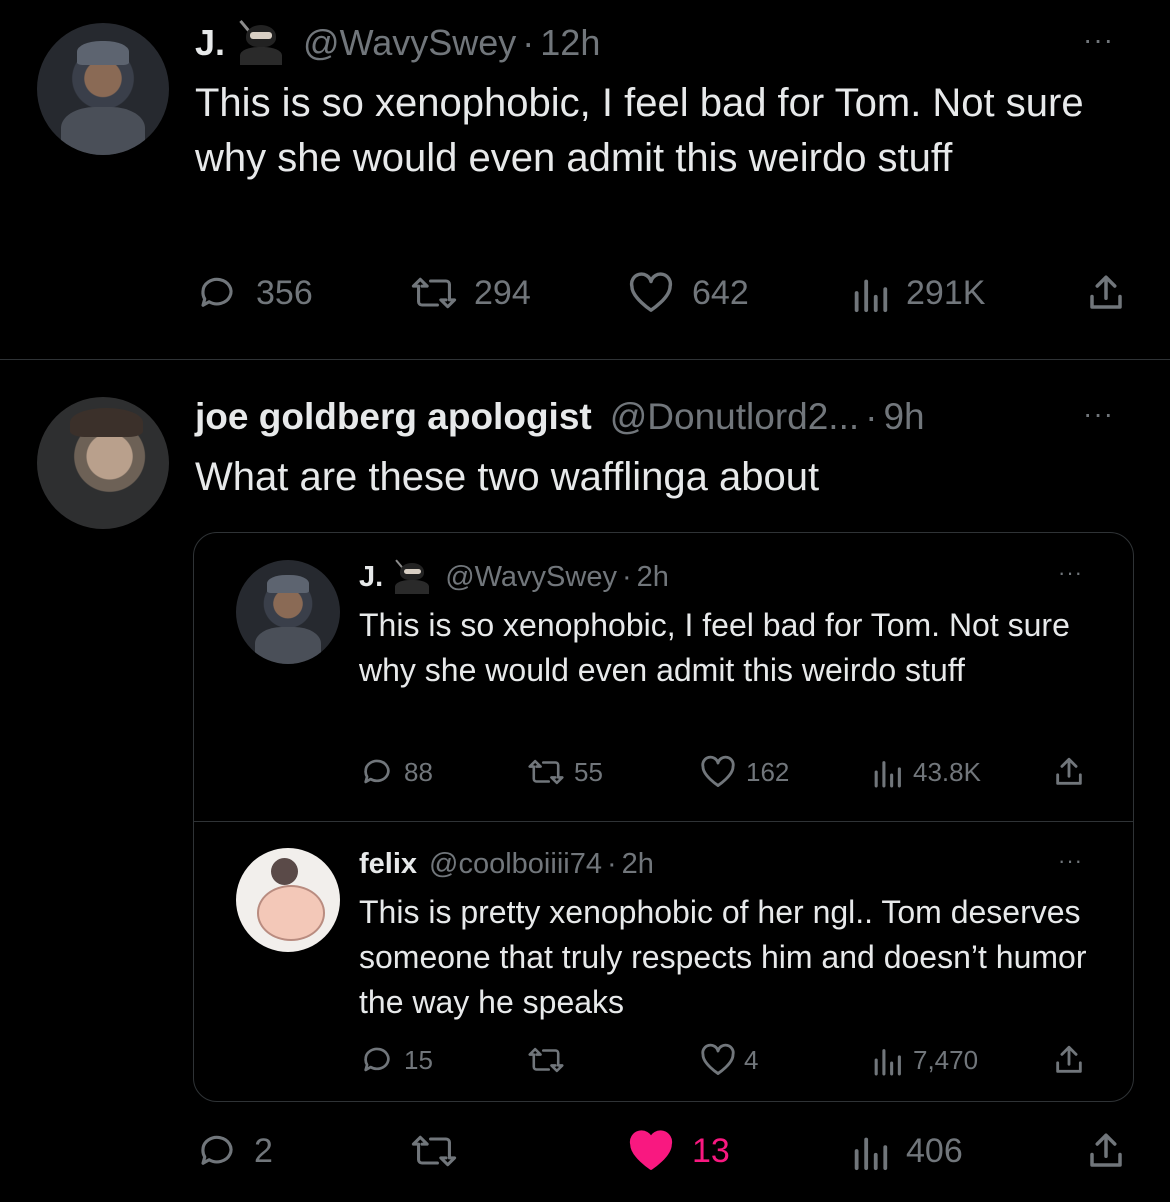 Image resolution: width=1170 pixels, height=1202 pixels. What do you see at coordinates (946, 1059) in the screenshot?
I see `view-count: 7,470` at bounding box center [946, 1059].